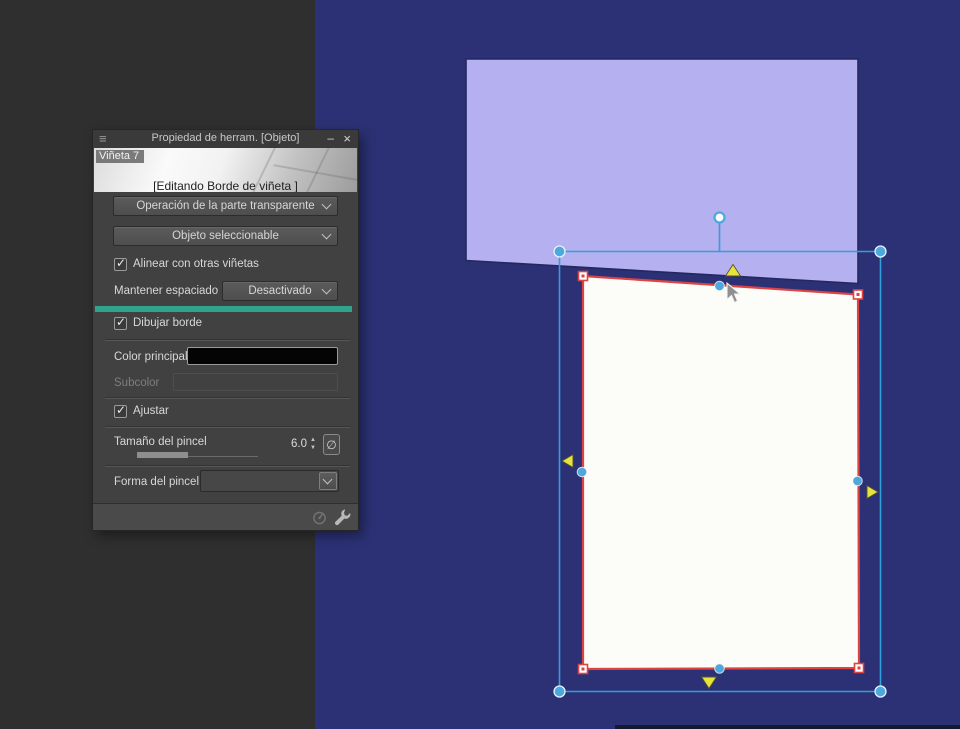 This screenshot has height=729, width=960. Describe the element at coordinates (787, 727) in the screenshot. I see `page-bottom-edge` at that location.